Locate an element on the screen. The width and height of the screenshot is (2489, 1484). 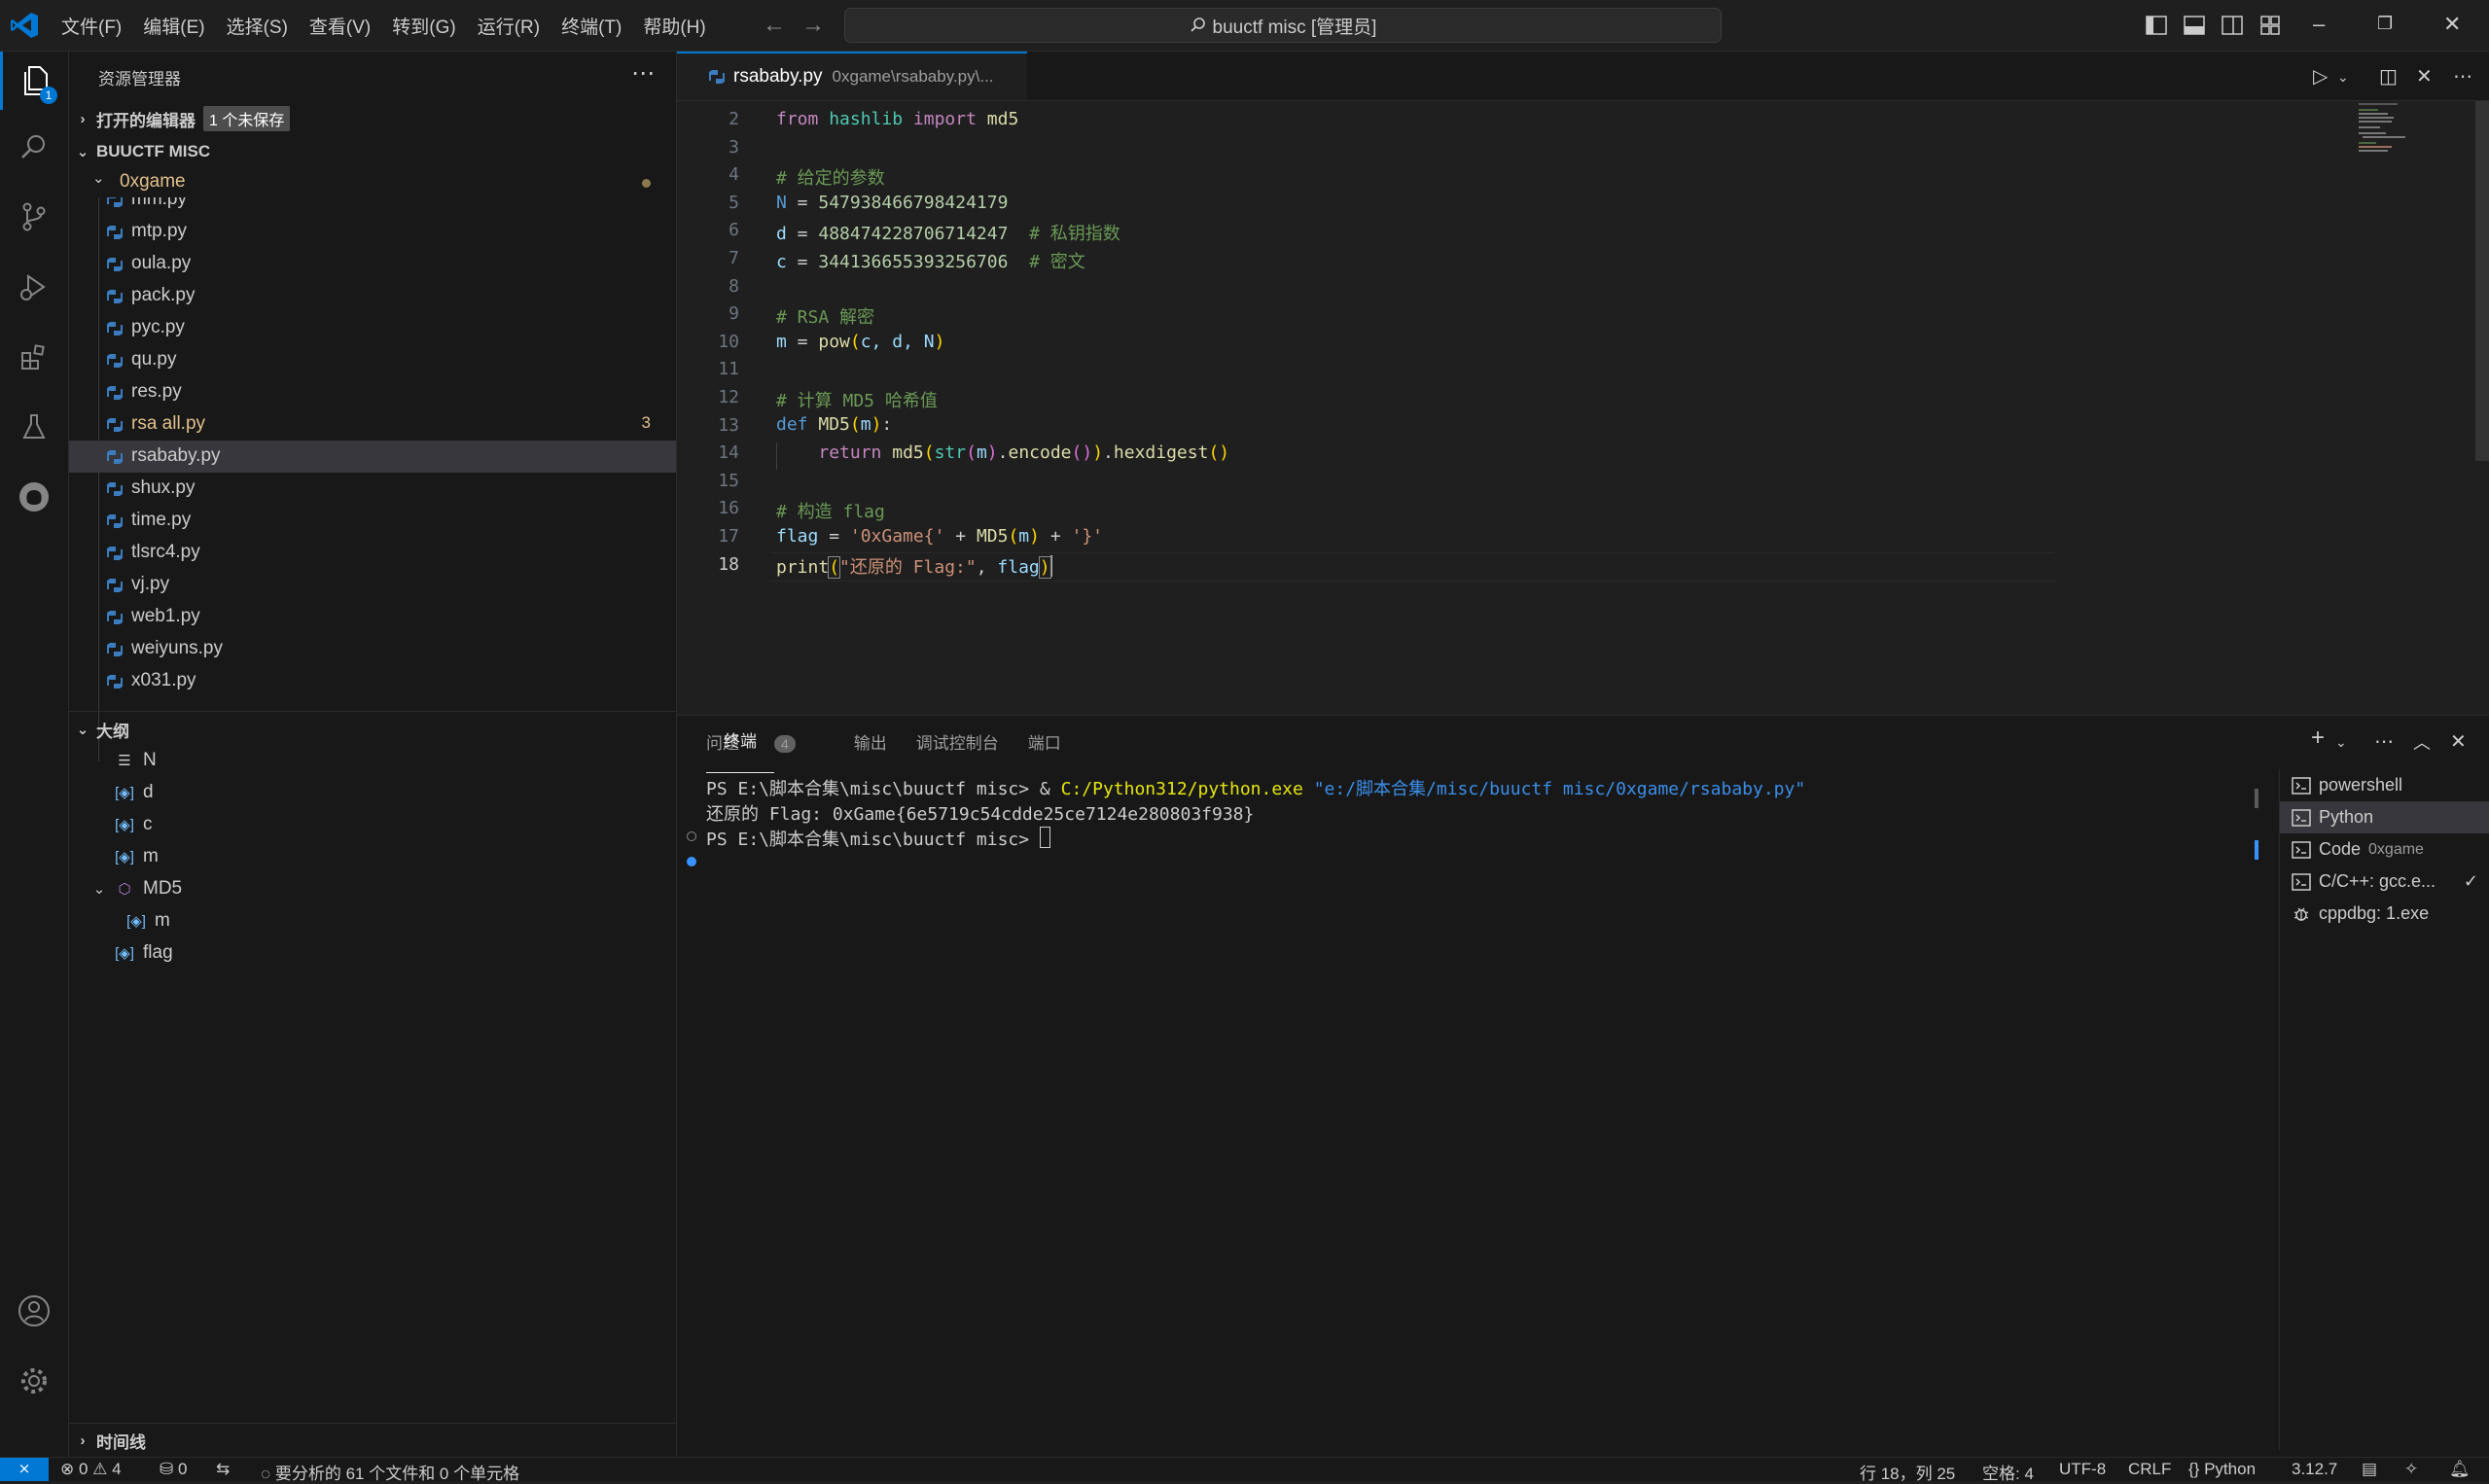
toggle-secondary-sidebar-icon is located at coordinates (2232, 26).